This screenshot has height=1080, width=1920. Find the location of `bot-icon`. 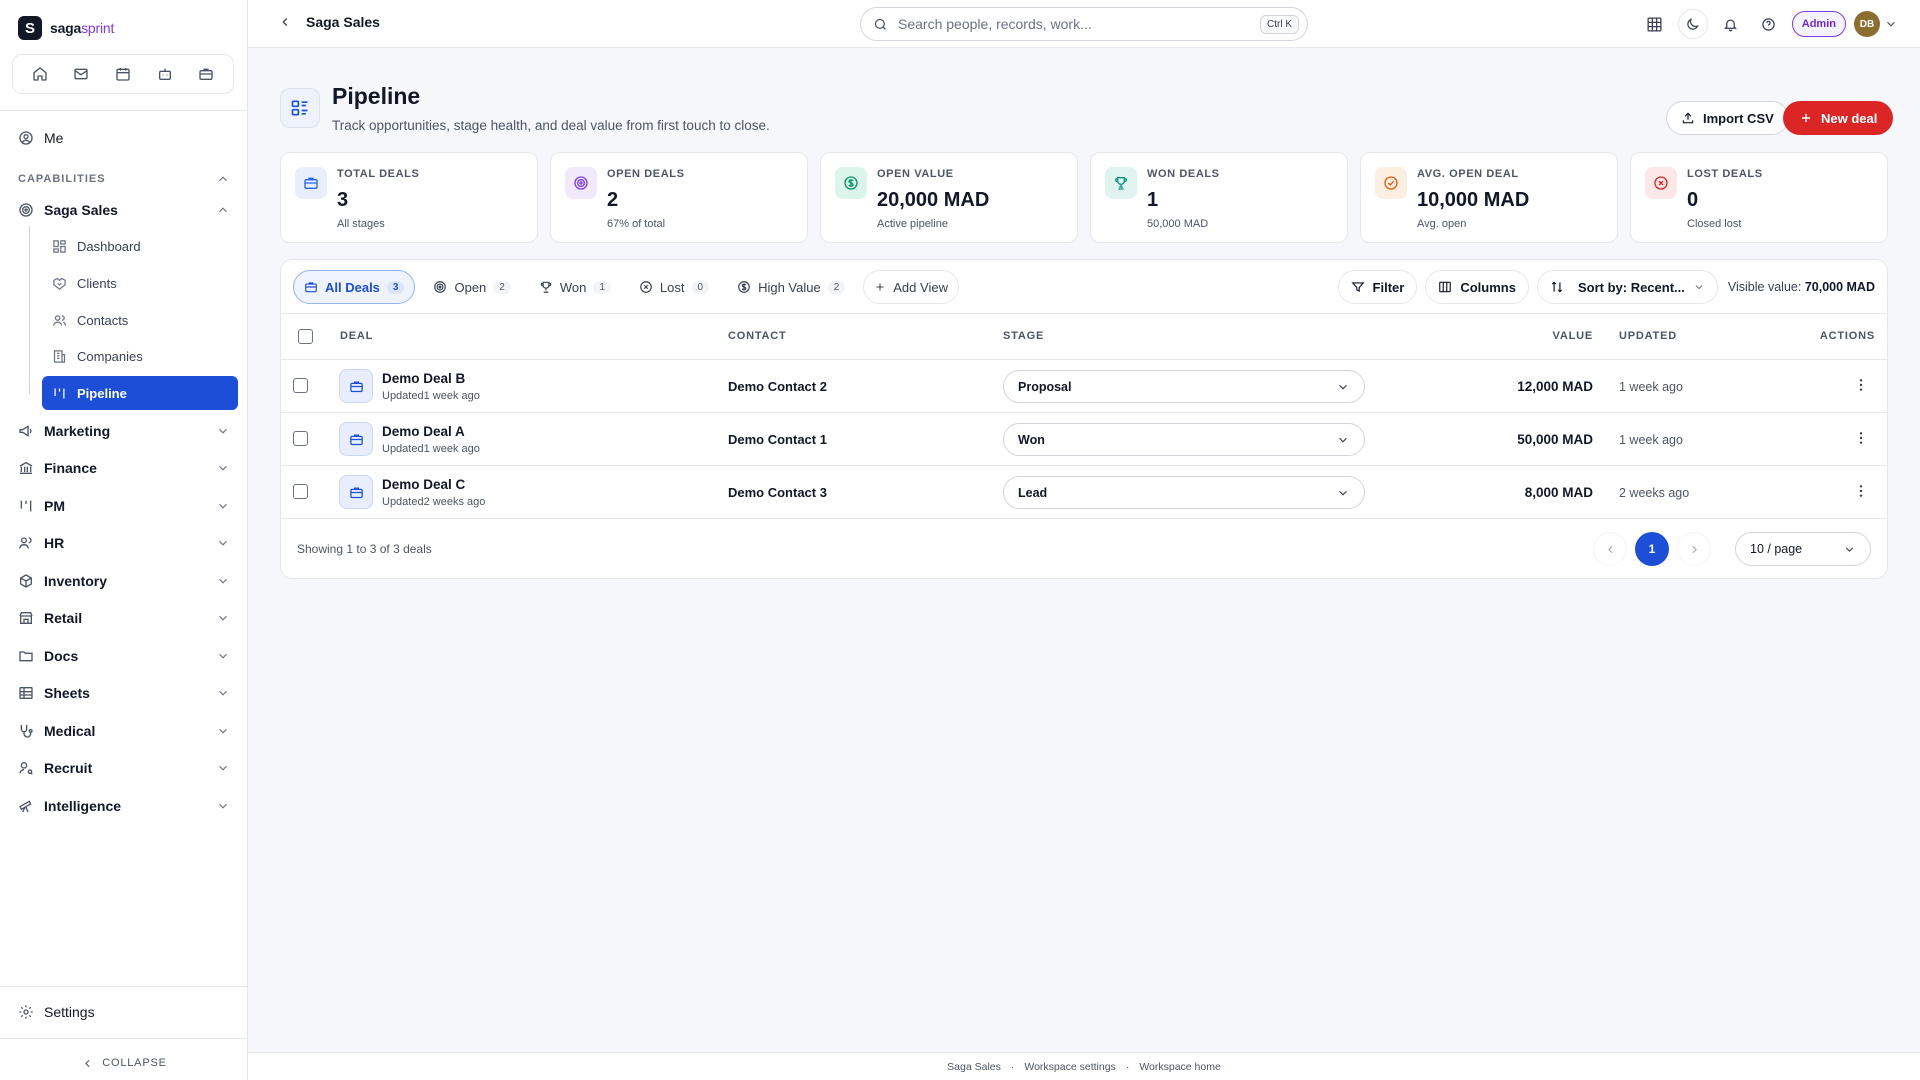

bot-icon is located at coordinates (165, 74).